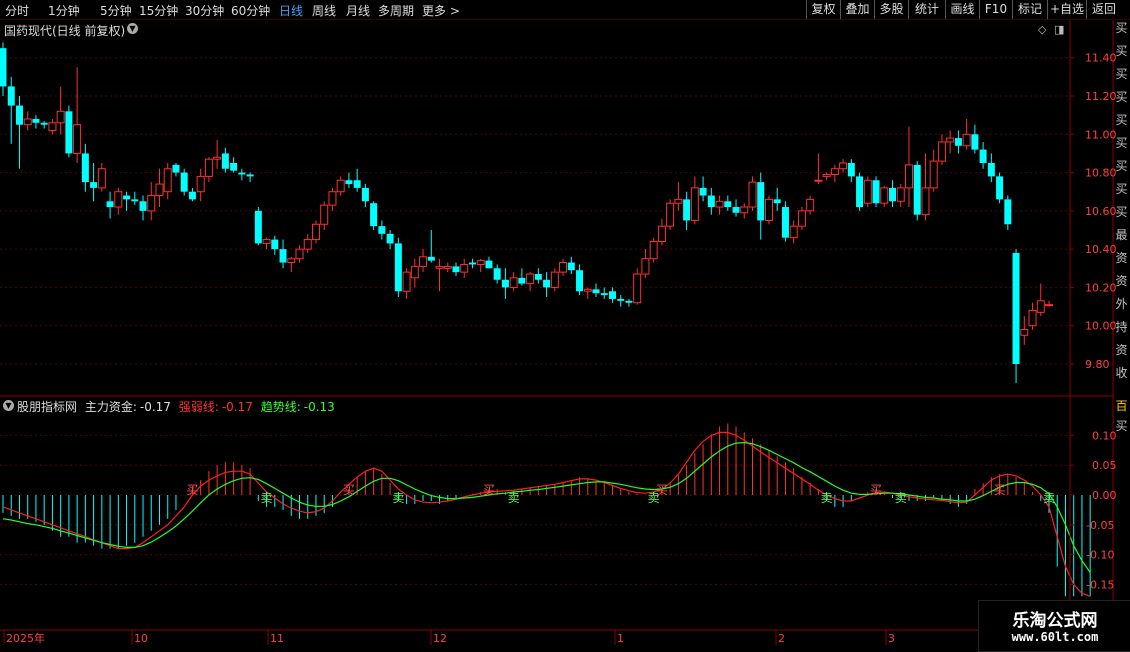 This screenshot has width=1130, height=652. What do you see at coordinates (1101, 249) in the screenshot?
I see `price-tick-label: 10.40` at bounding box center [1101, 249].